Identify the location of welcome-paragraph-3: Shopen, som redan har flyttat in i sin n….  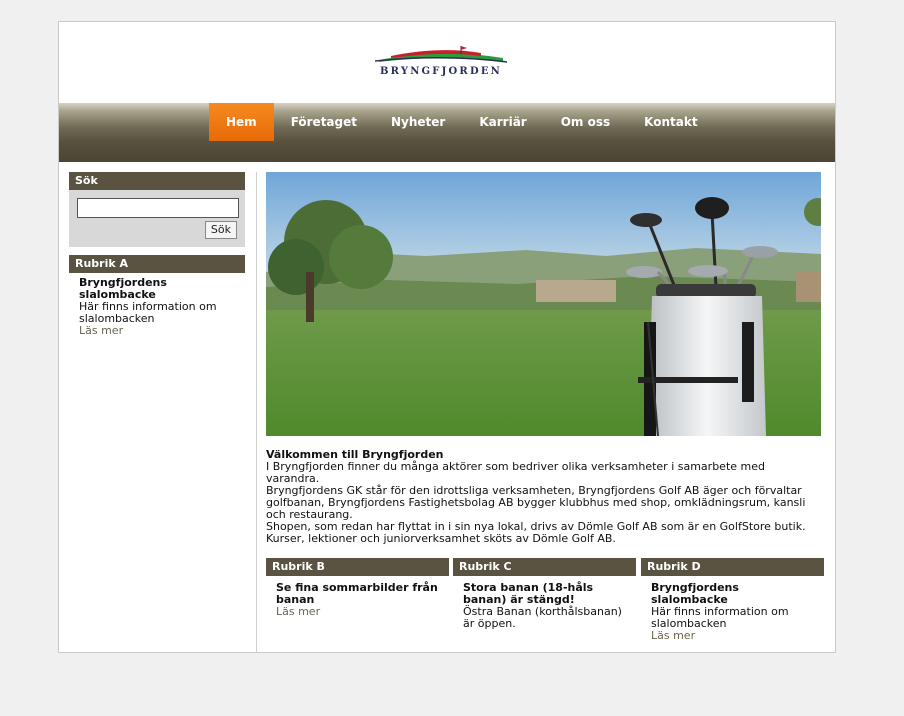
(536, 532).